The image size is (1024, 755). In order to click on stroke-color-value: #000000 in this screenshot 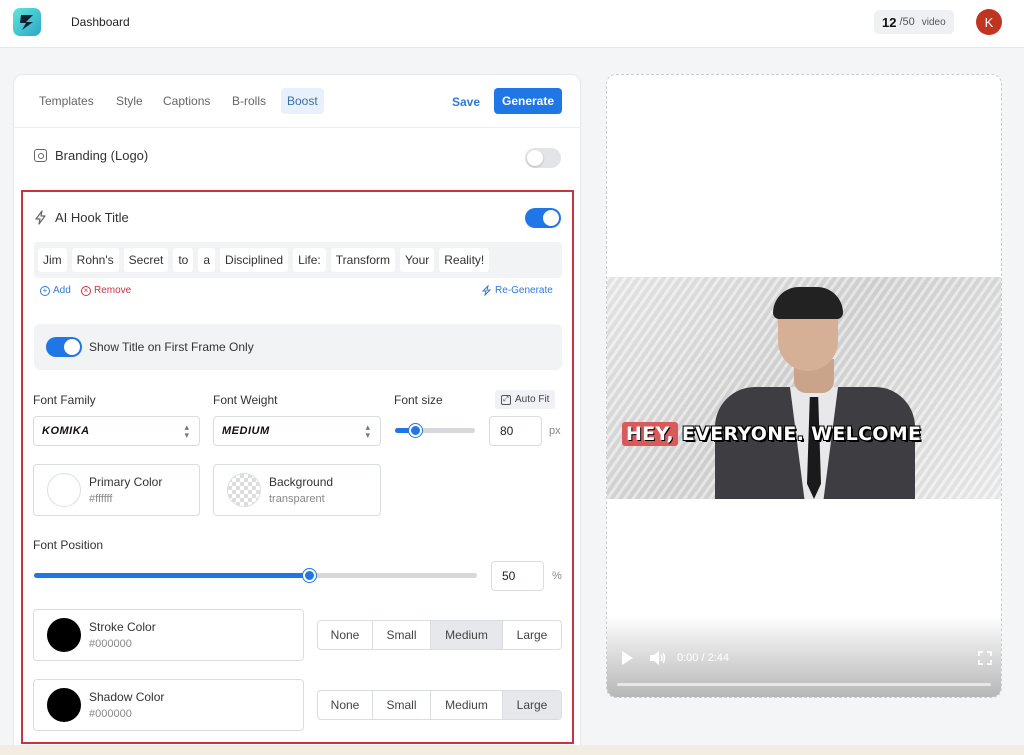, I will do `click(110, 644)`.